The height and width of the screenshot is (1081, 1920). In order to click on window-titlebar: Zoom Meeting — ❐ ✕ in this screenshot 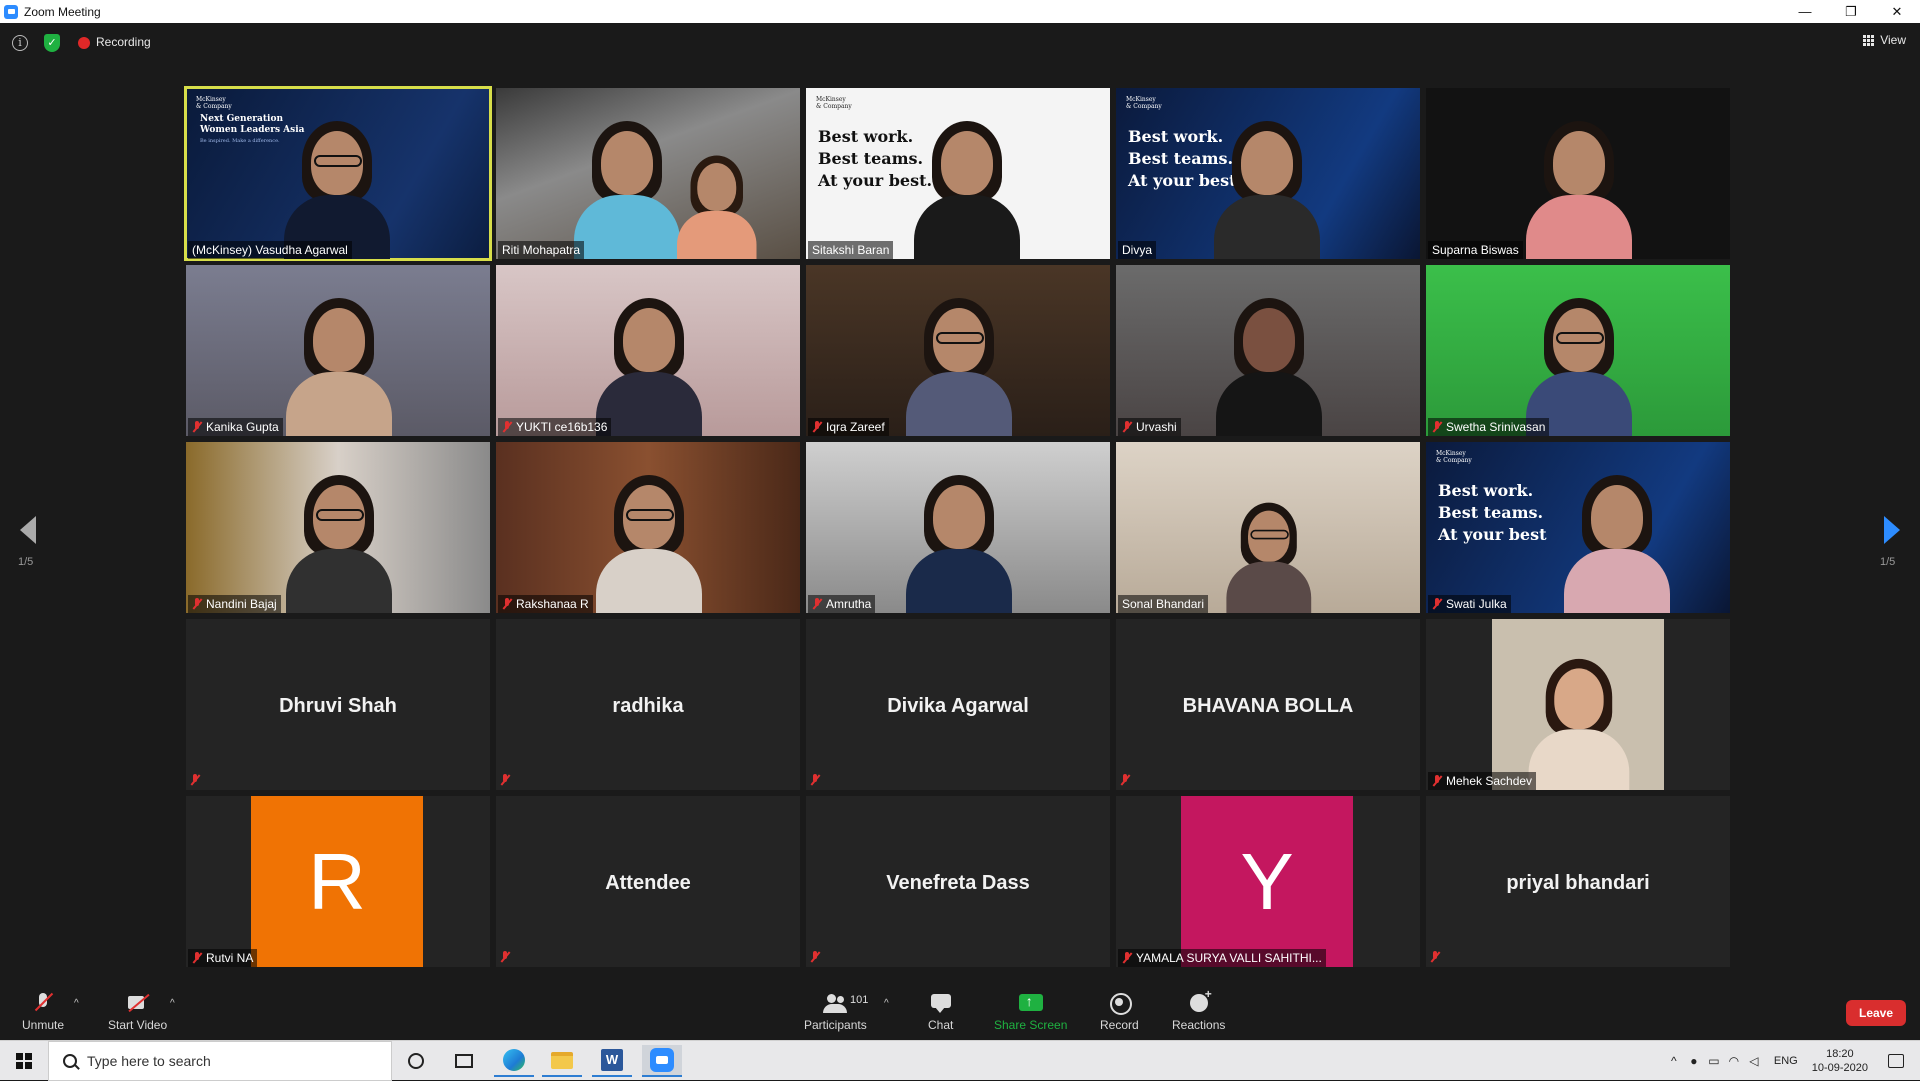, I will do `click(960, 11)`.